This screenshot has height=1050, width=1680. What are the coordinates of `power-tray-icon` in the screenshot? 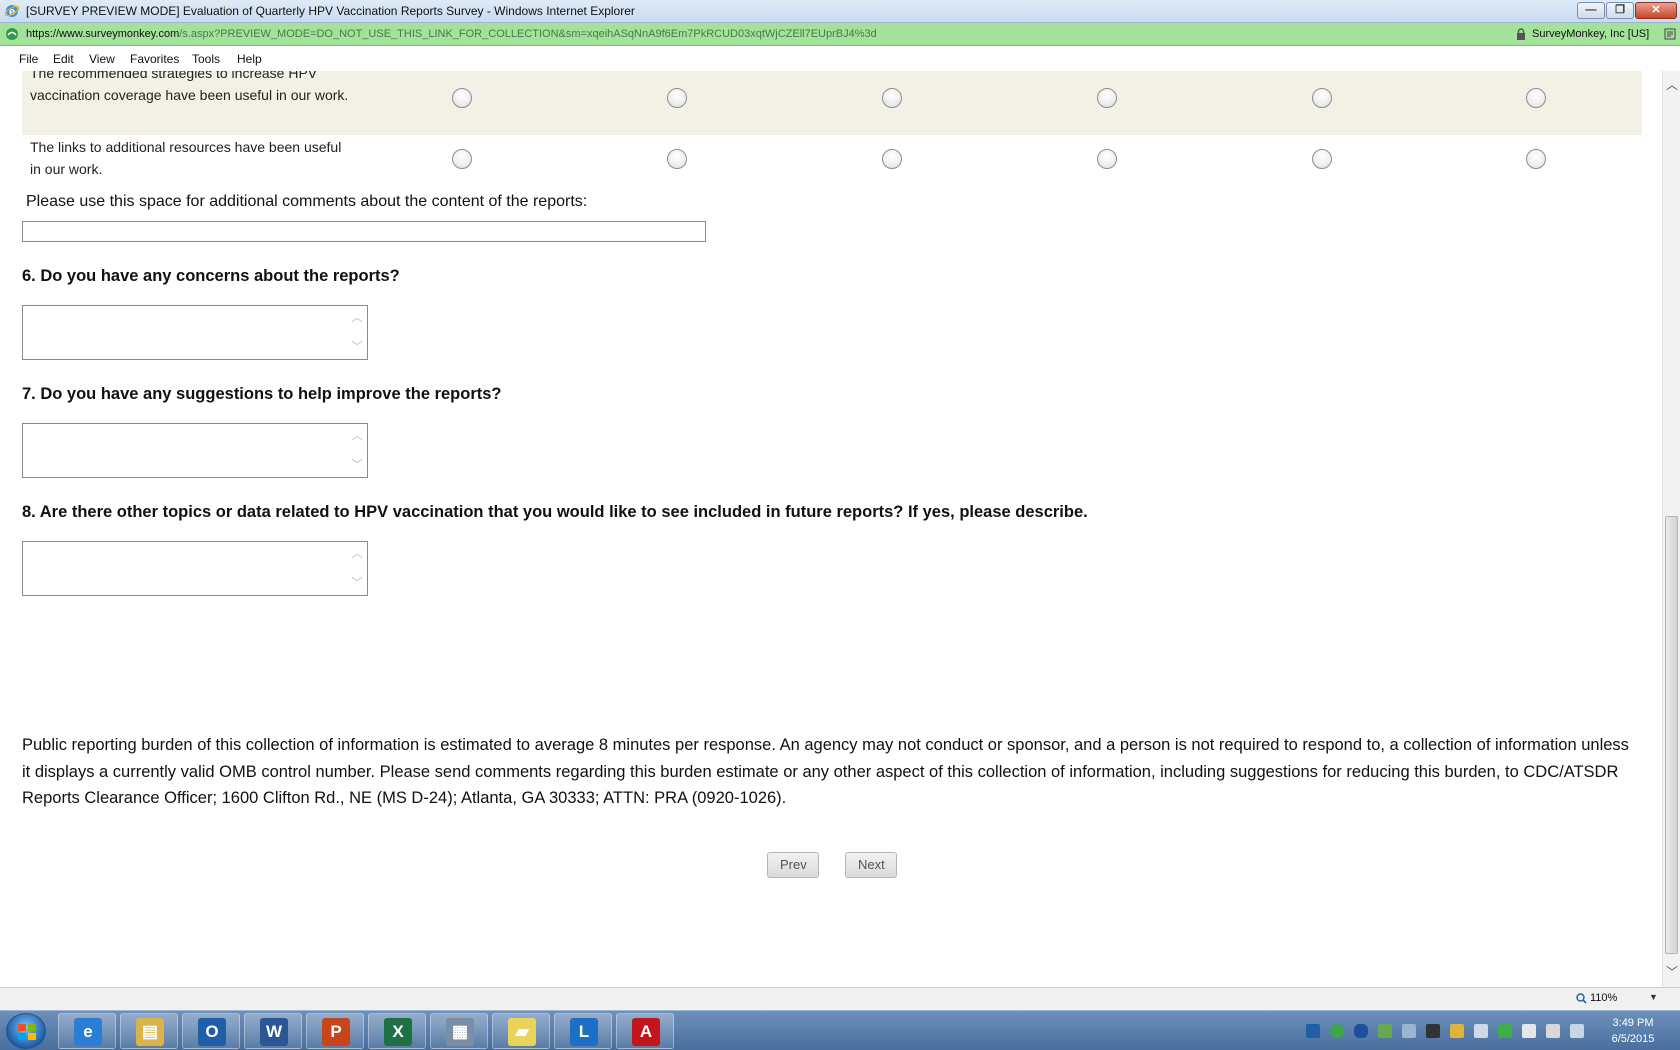 It's located at (1553, 1031).